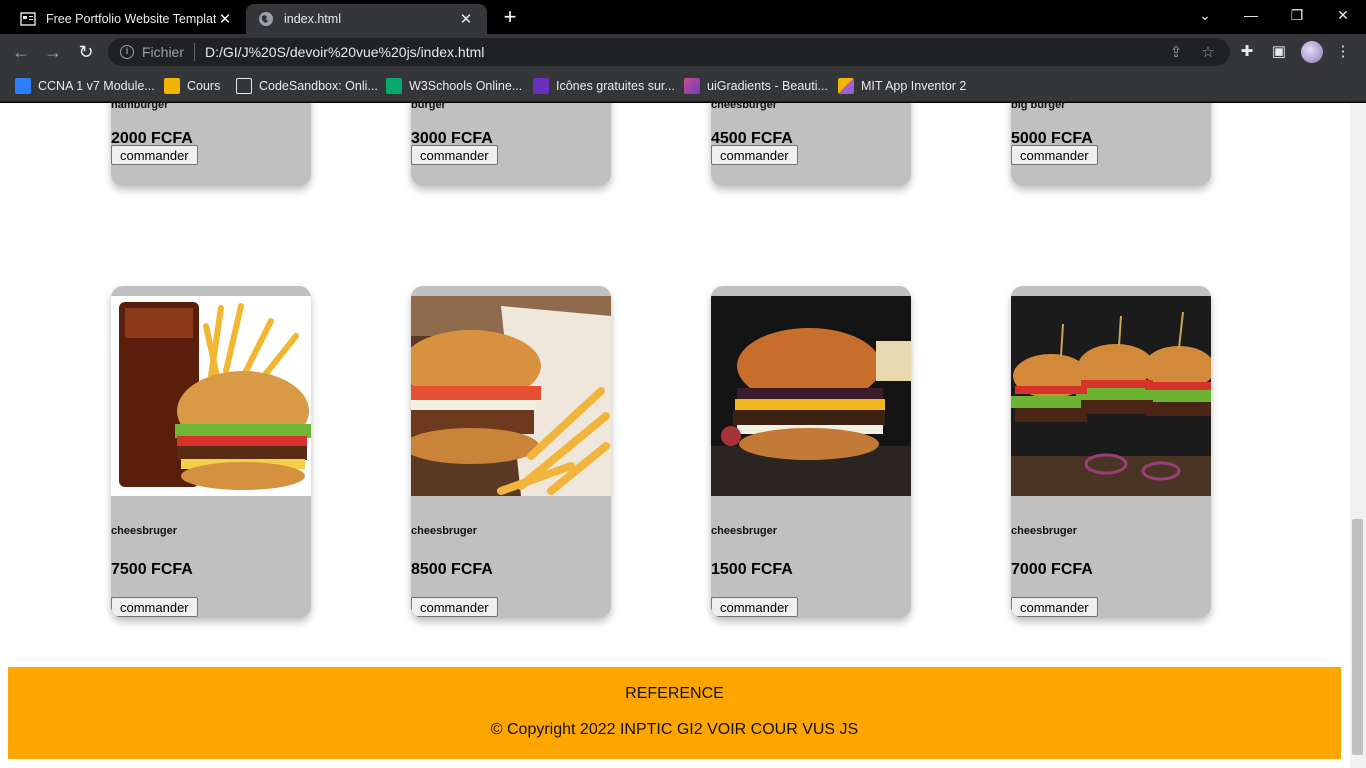  Describe the element at coordinates (140, 107) in the screenshot. I see `product-name: hamburger` at that location.